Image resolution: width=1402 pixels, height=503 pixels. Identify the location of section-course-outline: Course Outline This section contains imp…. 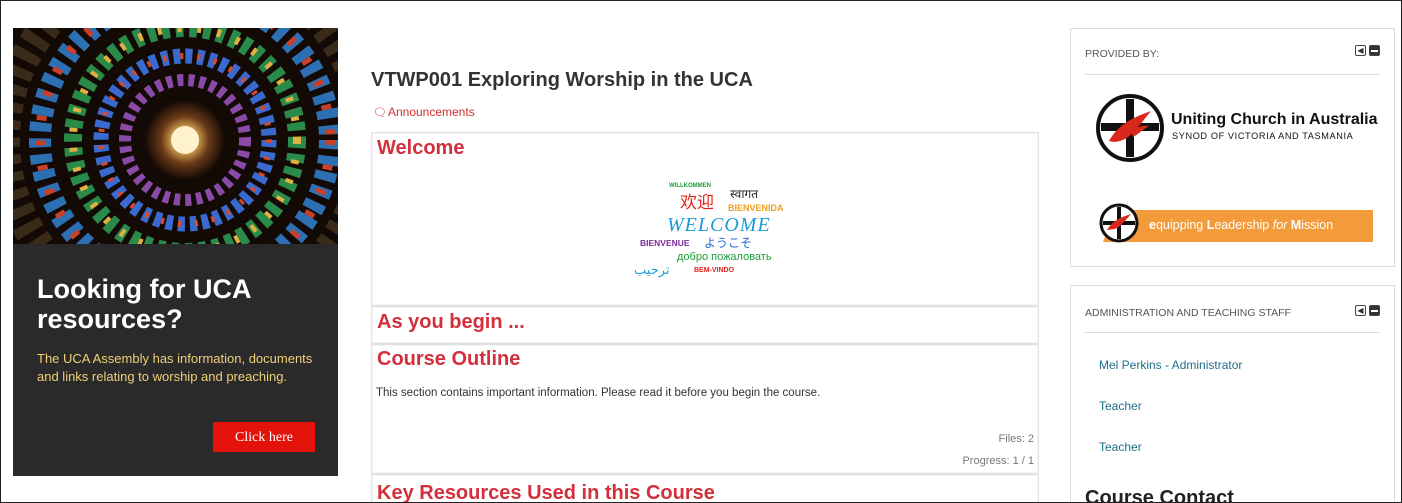
(705, 409).